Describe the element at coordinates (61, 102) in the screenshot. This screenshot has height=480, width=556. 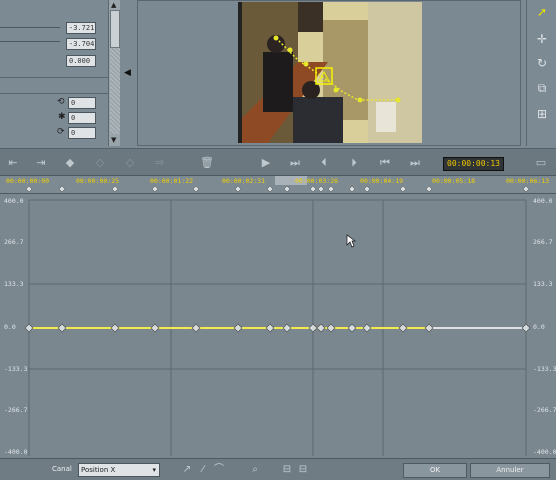
I see `rotate-x-icon: ⟲` at that location.